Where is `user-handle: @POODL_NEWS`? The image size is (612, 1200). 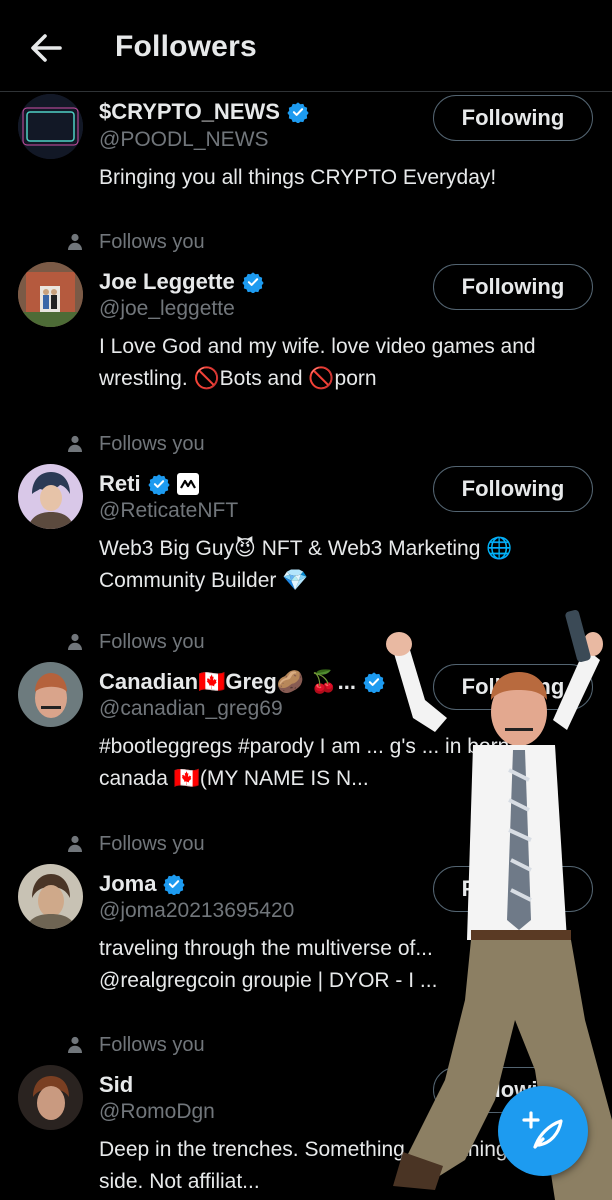 user-handle: @POODL_NEWS is located at coordinates (184, 139).